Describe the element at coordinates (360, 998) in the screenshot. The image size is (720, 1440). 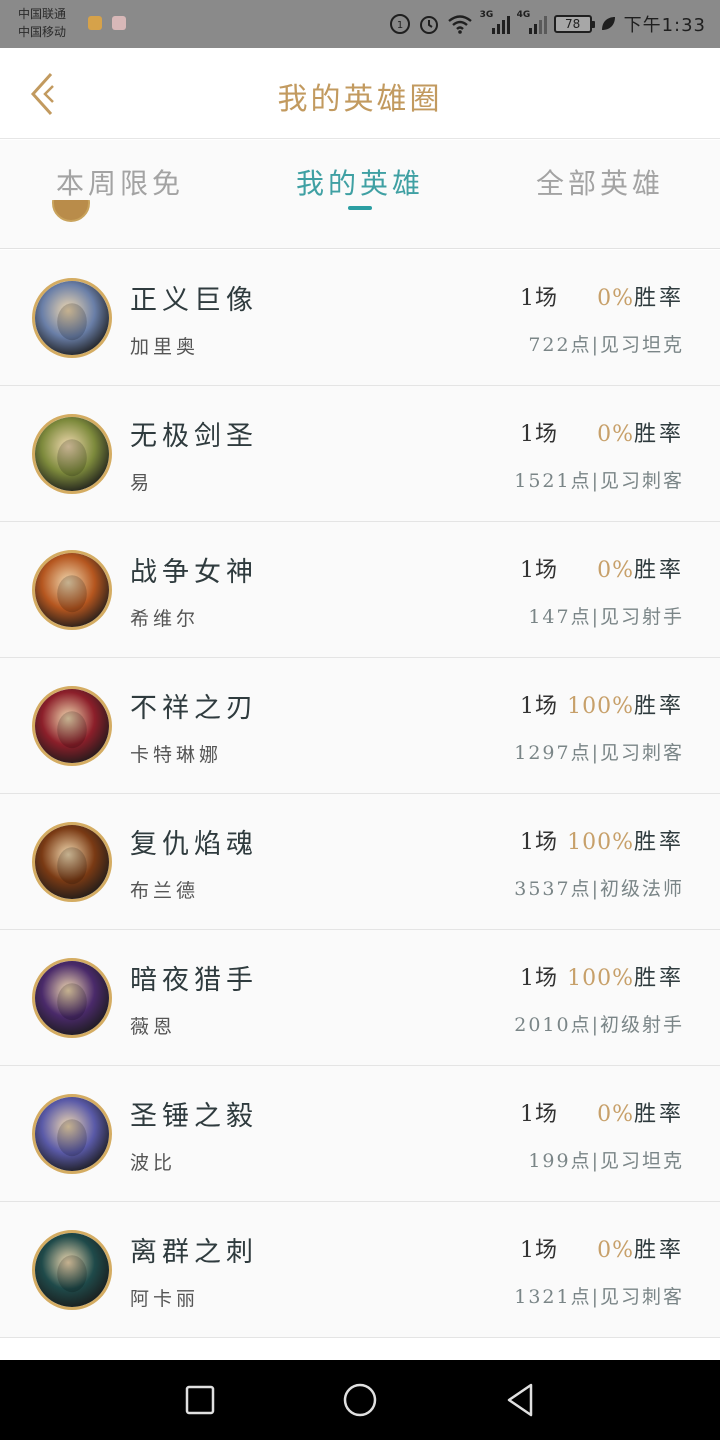
I see `hero-list-item: 暗夜猎手薇恩 1场 100%胜率 2010点|初级射手` at that location.